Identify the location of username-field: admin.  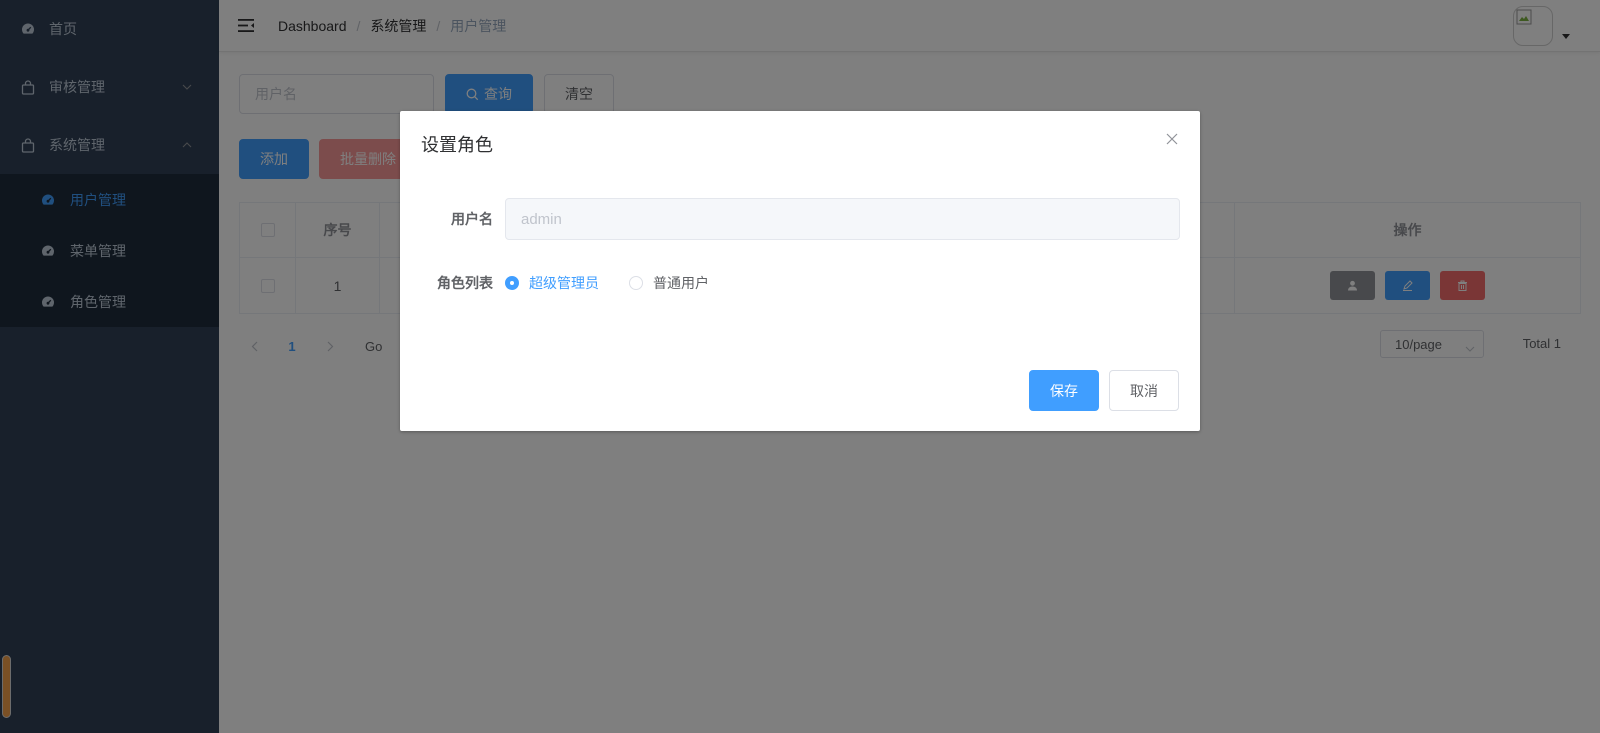
(842, 219).